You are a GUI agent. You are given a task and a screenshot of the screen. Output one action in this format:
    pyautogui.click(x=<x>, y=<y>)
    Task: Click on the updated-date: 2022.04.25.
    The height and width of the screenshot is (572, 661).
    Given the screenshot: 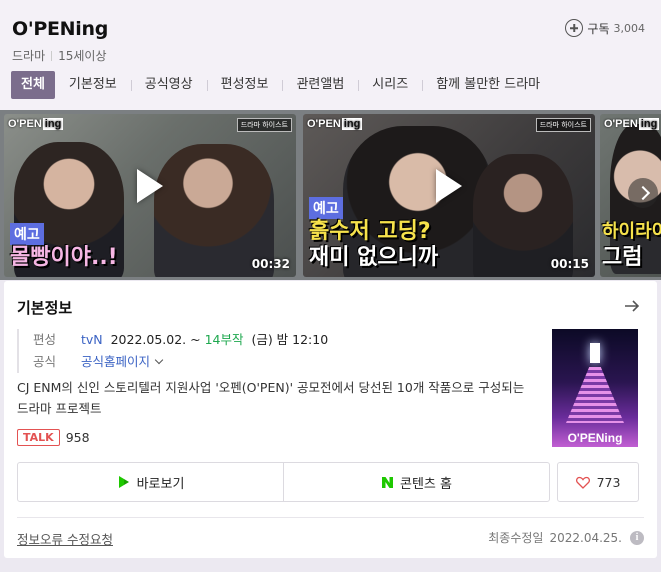 What is the action you would take?
    pyautogui.click(x=585, y=537)
    